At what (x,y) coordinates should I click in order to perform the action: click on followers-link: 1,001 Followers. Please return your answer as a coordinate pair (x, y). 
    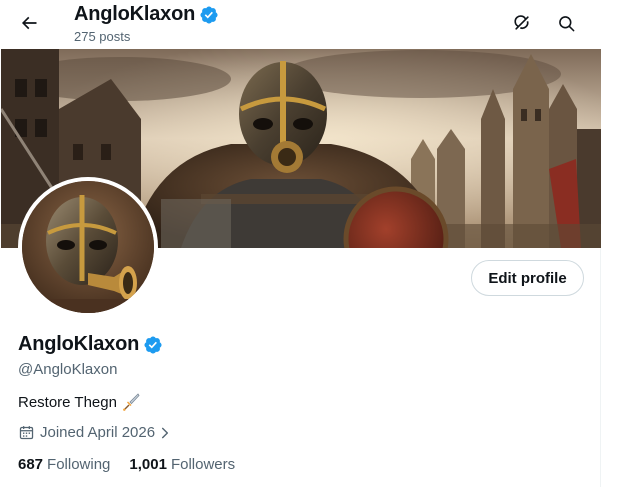
    Looking at the image, I should click on (182, 464).